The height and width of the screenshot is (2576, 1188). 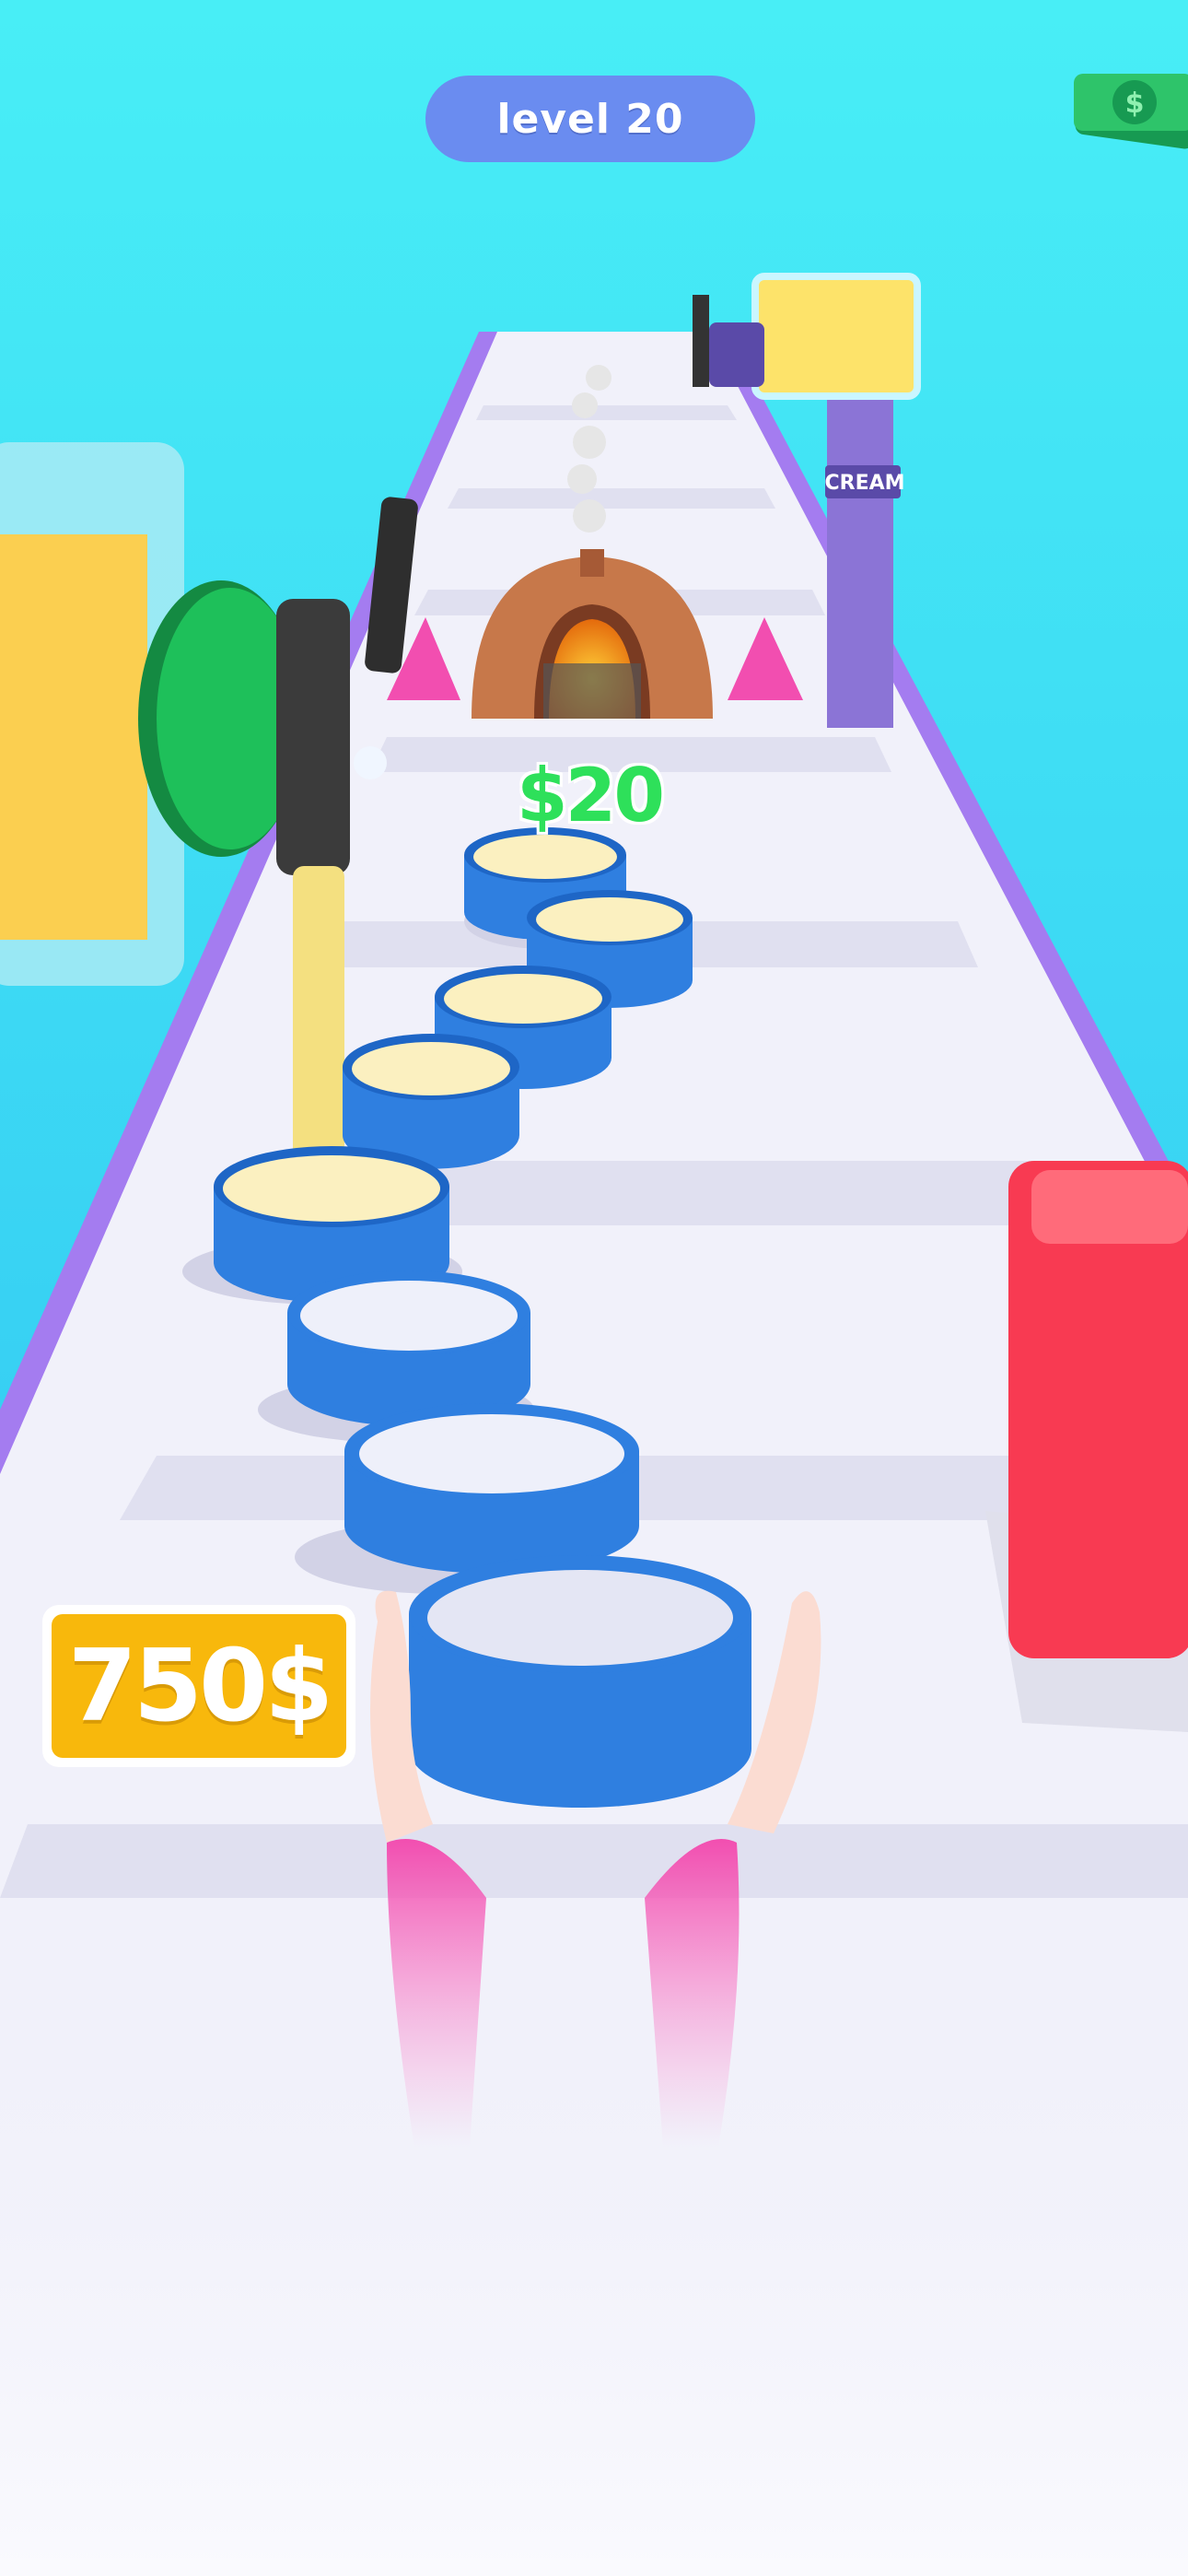 What do you see at coordinates (591, 795) in the screenshot?
I see `oven-price-label: $20` at bounding box center [591, 795].